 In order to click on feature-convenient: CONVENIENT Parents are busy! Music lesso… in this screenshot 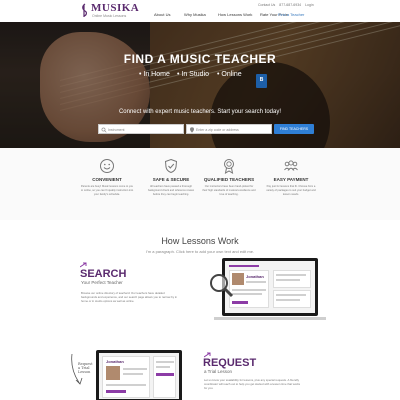, I will do `click(107, 187)`.